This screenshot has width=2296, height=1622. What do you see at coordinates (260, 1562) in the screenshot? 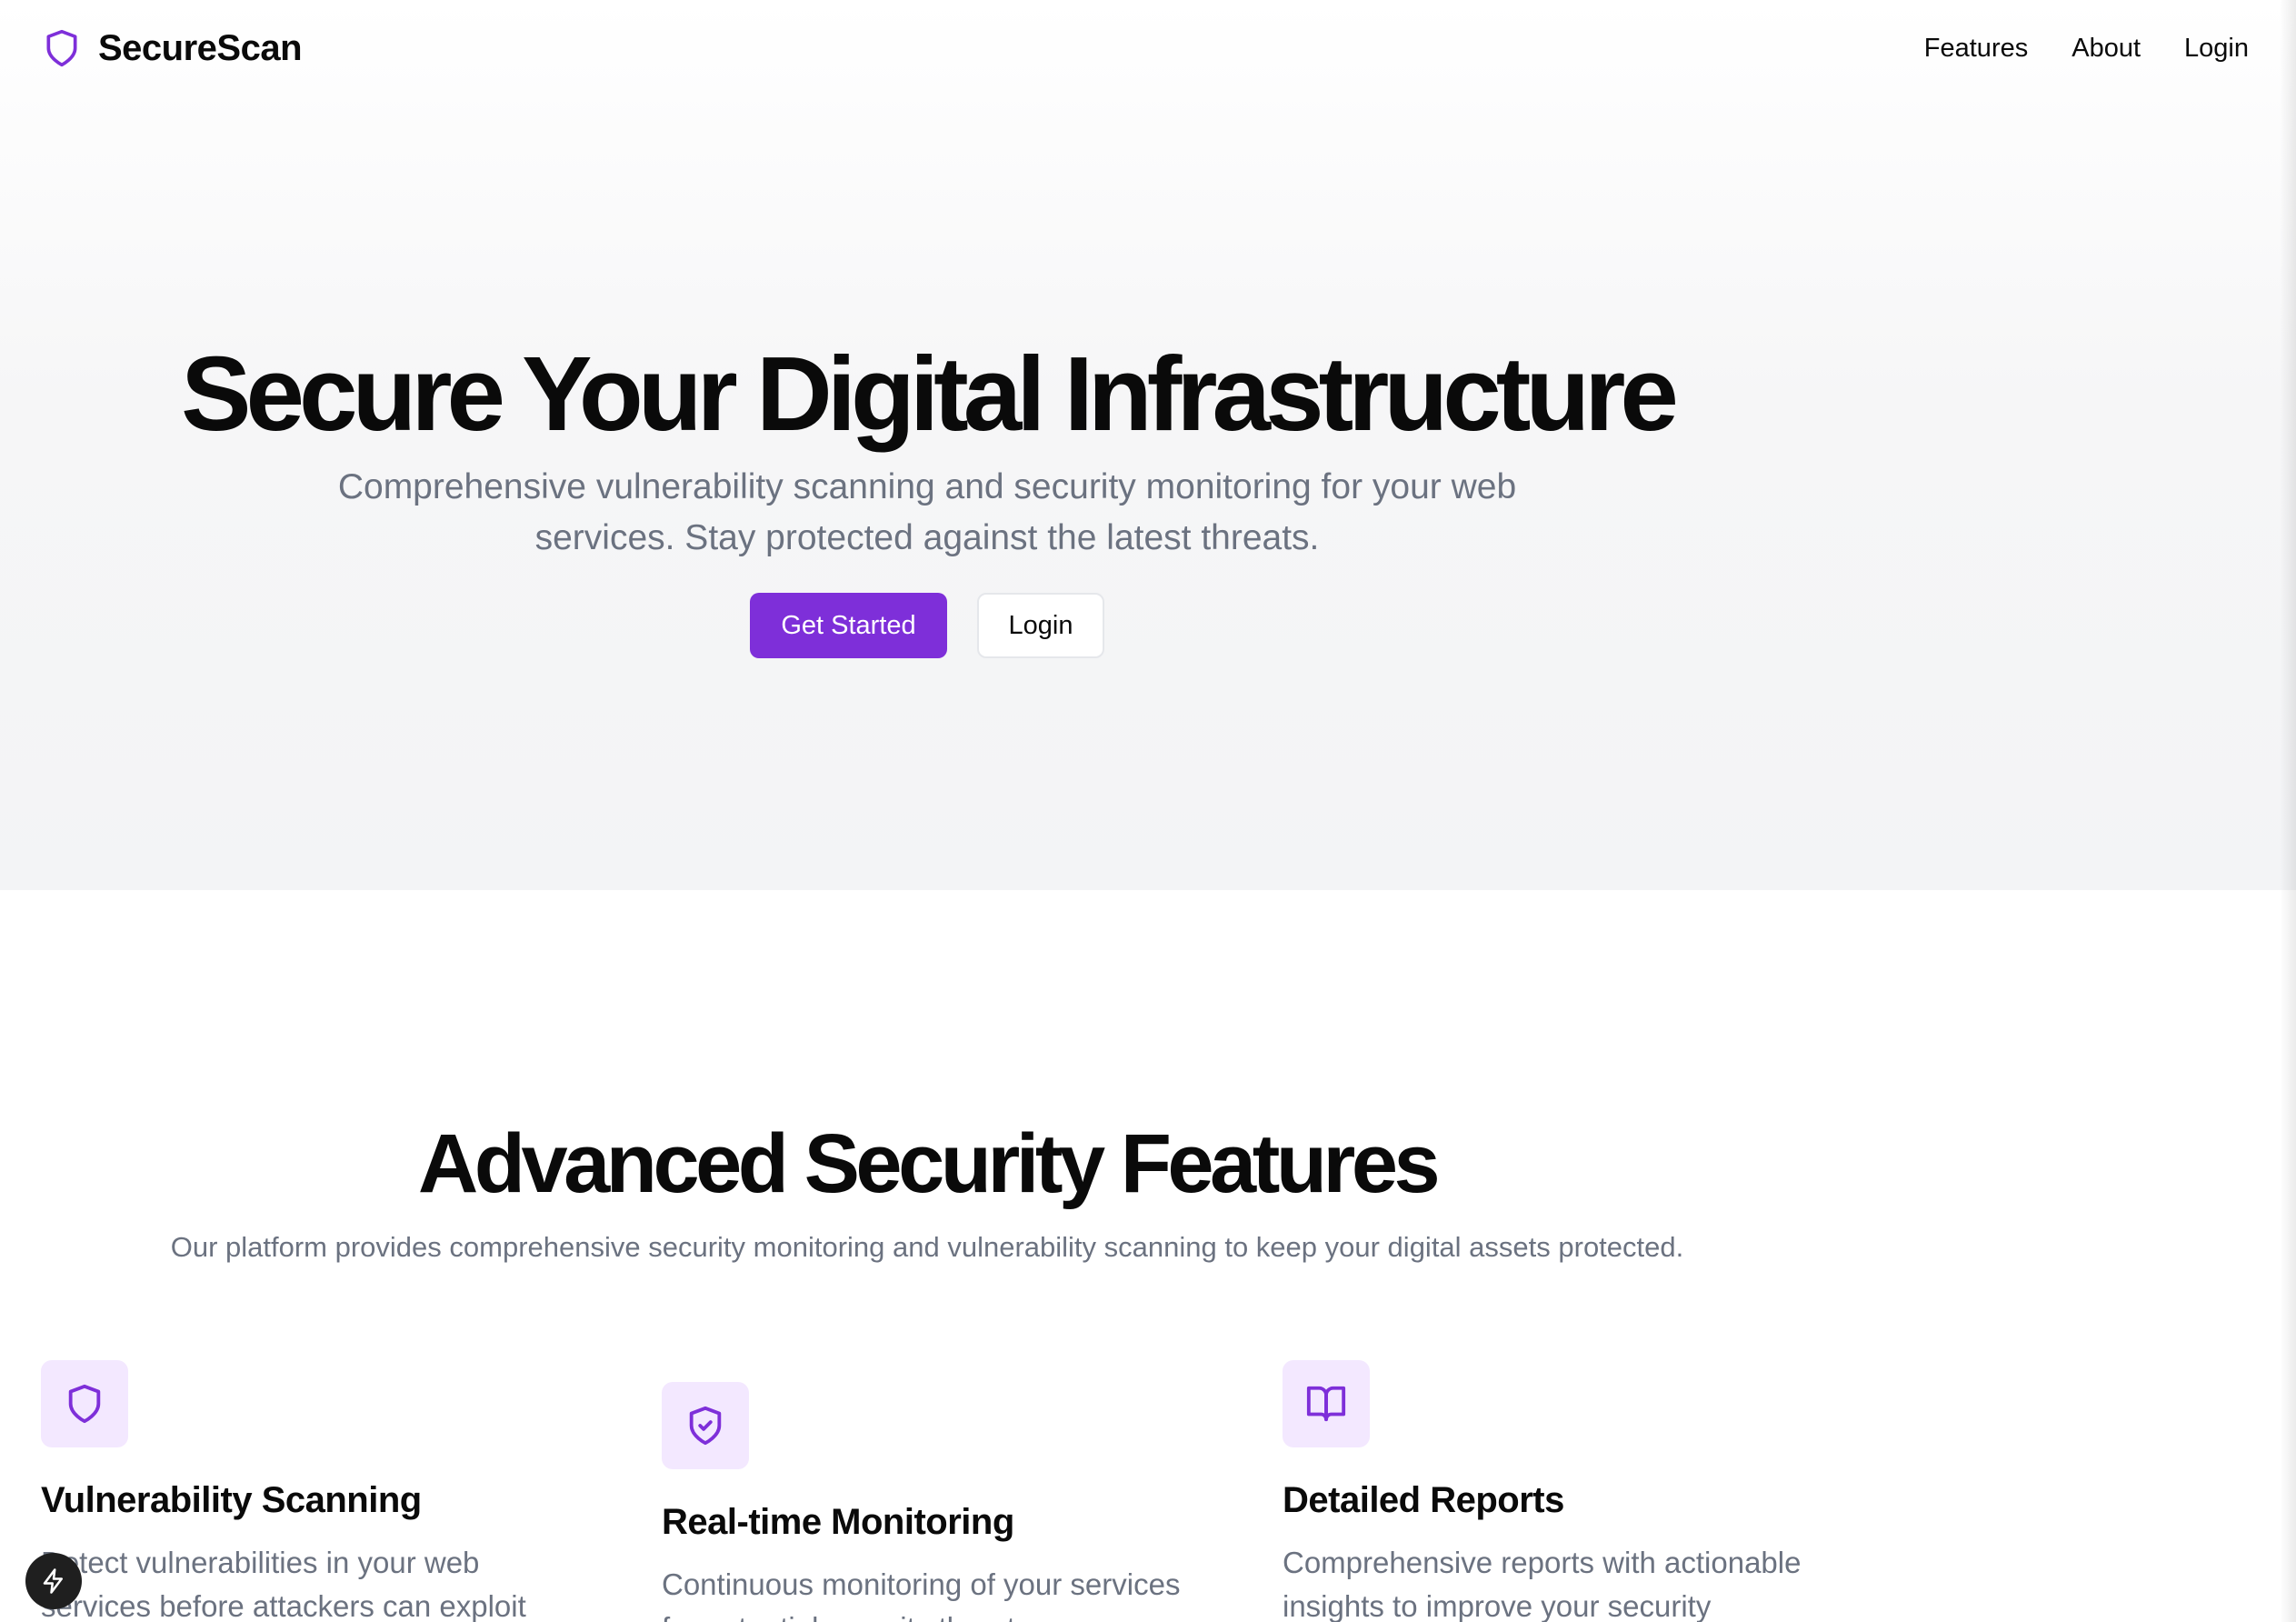
I see `feature-description-line: Detect vulnerabilities in your web` at bounding box center [260, 1562].